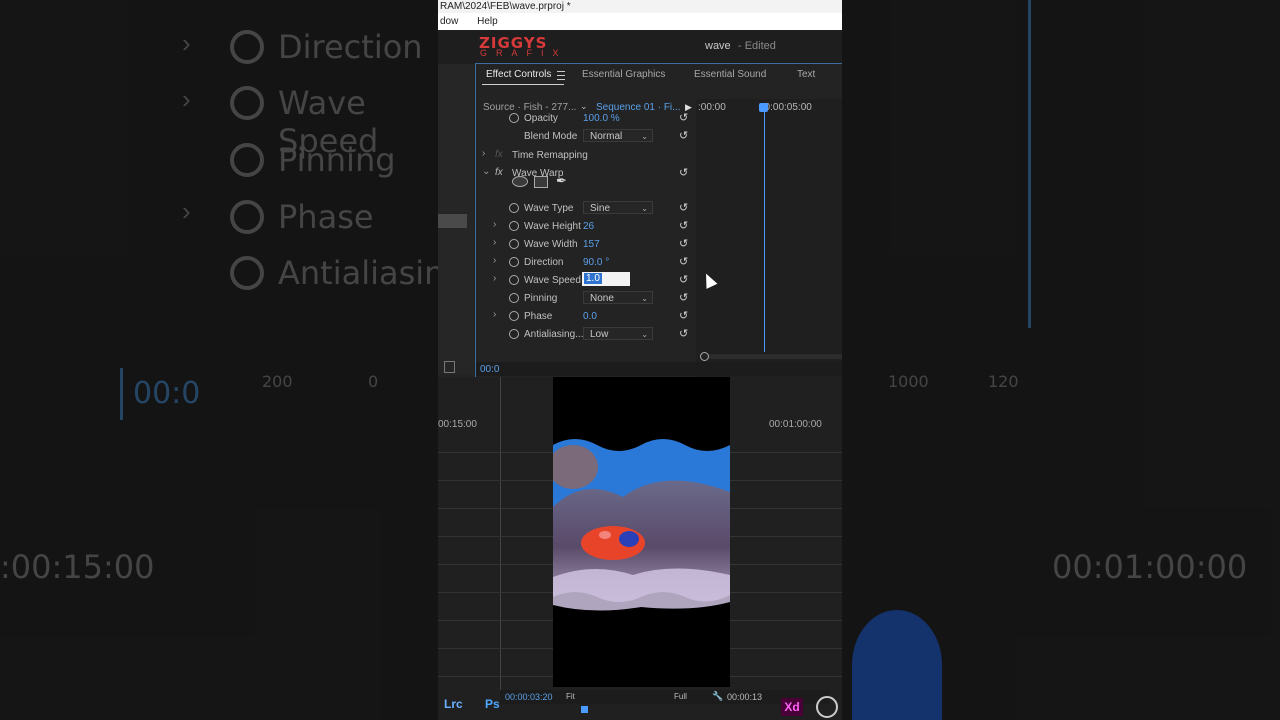 This screenshot has height=720, width=1280. I want to click on antialiasing-value: Low, so click(599, 334).